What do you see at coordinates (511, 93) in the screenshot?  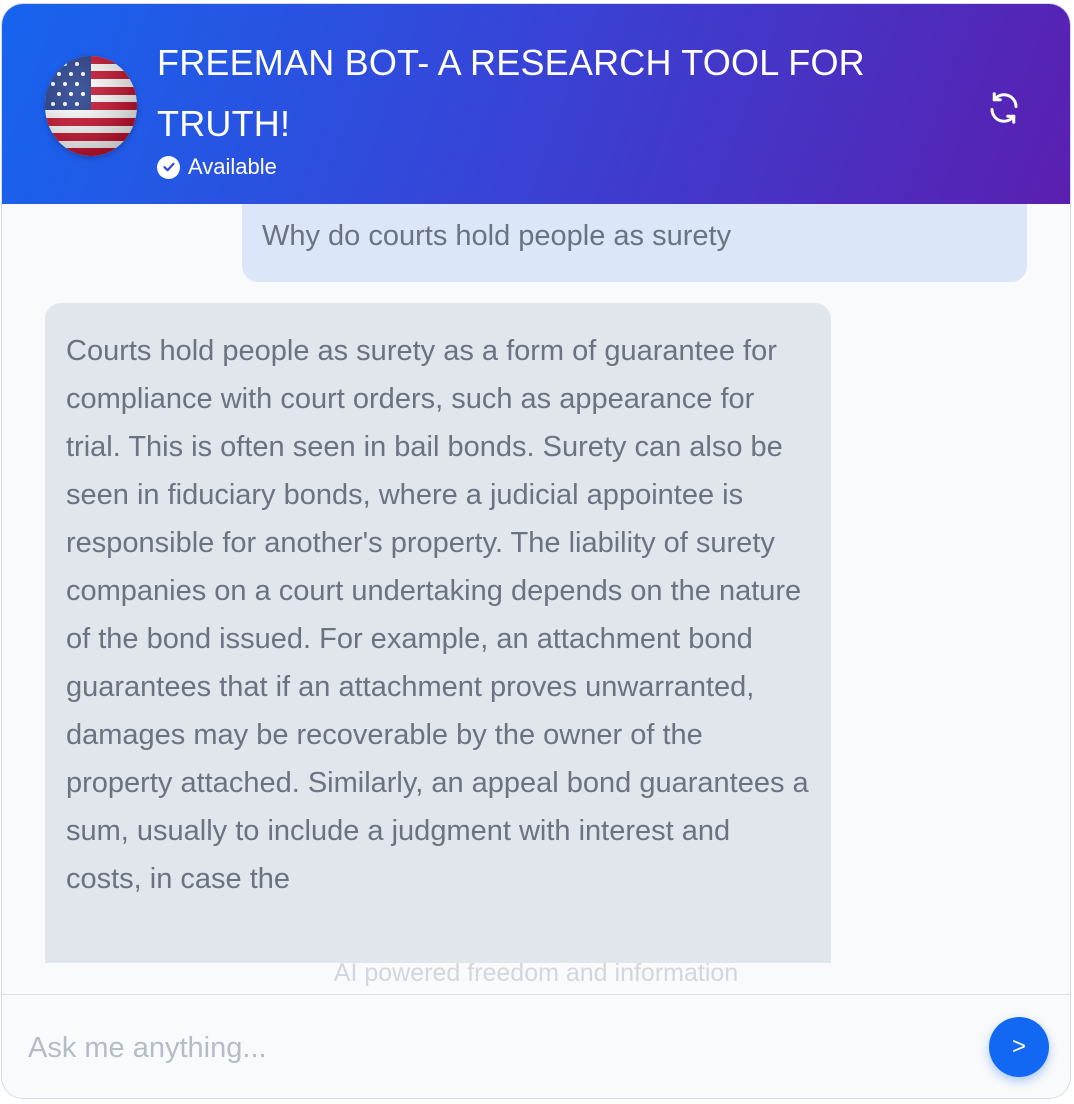 I see `chat-title: FREEMAN BOT- A RESEARCH TOOL FOR TRUTH!` at bounding box center [511, 93].